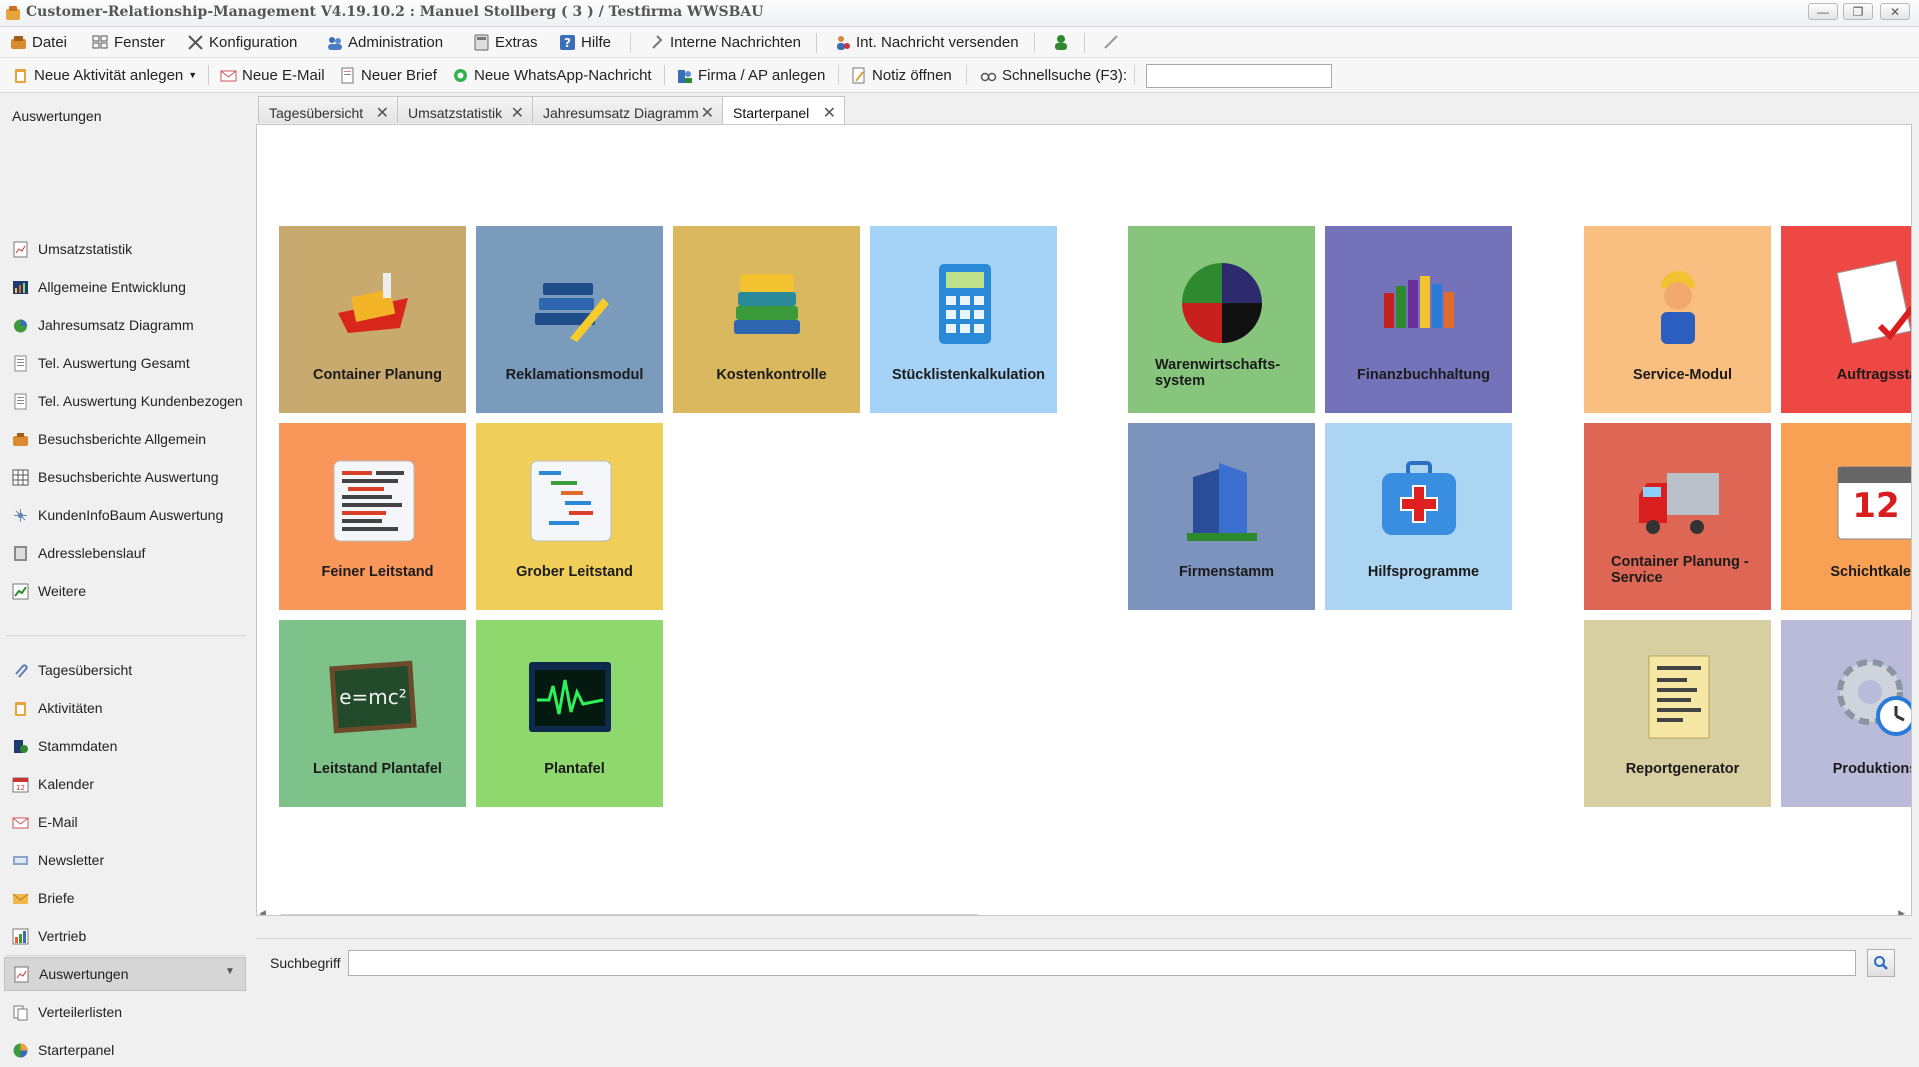 The width and height of the screenshot is (1919, 1067). Describe the element at coordinates (125, 249) in the screenshot. I see `sidebar-item-umsatzstatistik: Umsatzstatistik` at that location.